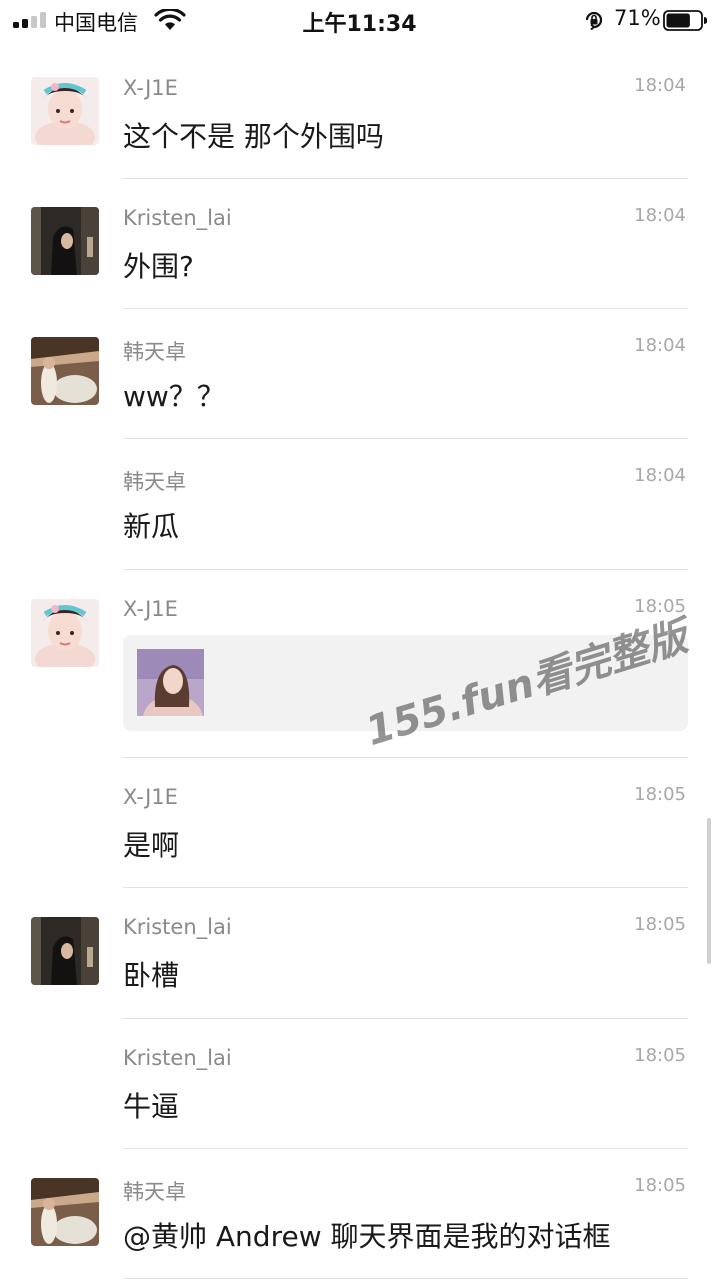 Image resolution: width=719 pixels, height=1280 pixels. What do you see at coordinates (170, 682) in the screenshot?
I see `image-thumbnail` at bounding box center [170, 682].